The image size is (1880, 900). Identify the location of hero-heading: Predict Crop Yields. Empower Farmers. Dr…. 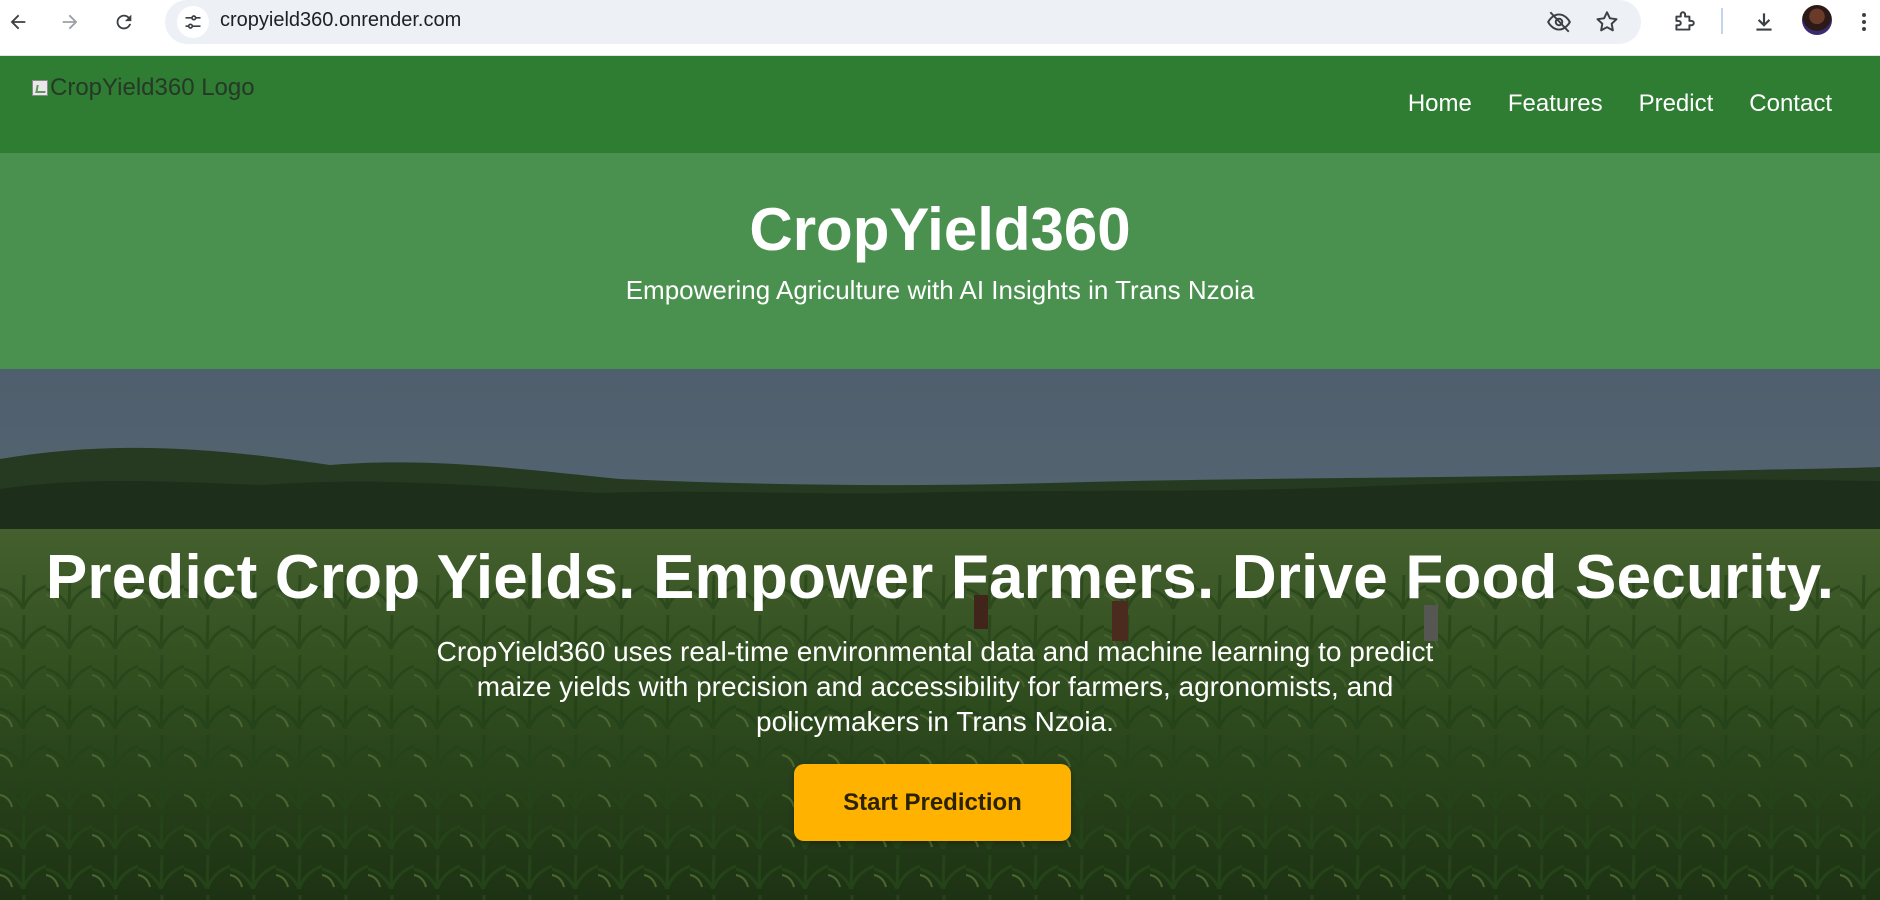
(940, 577).